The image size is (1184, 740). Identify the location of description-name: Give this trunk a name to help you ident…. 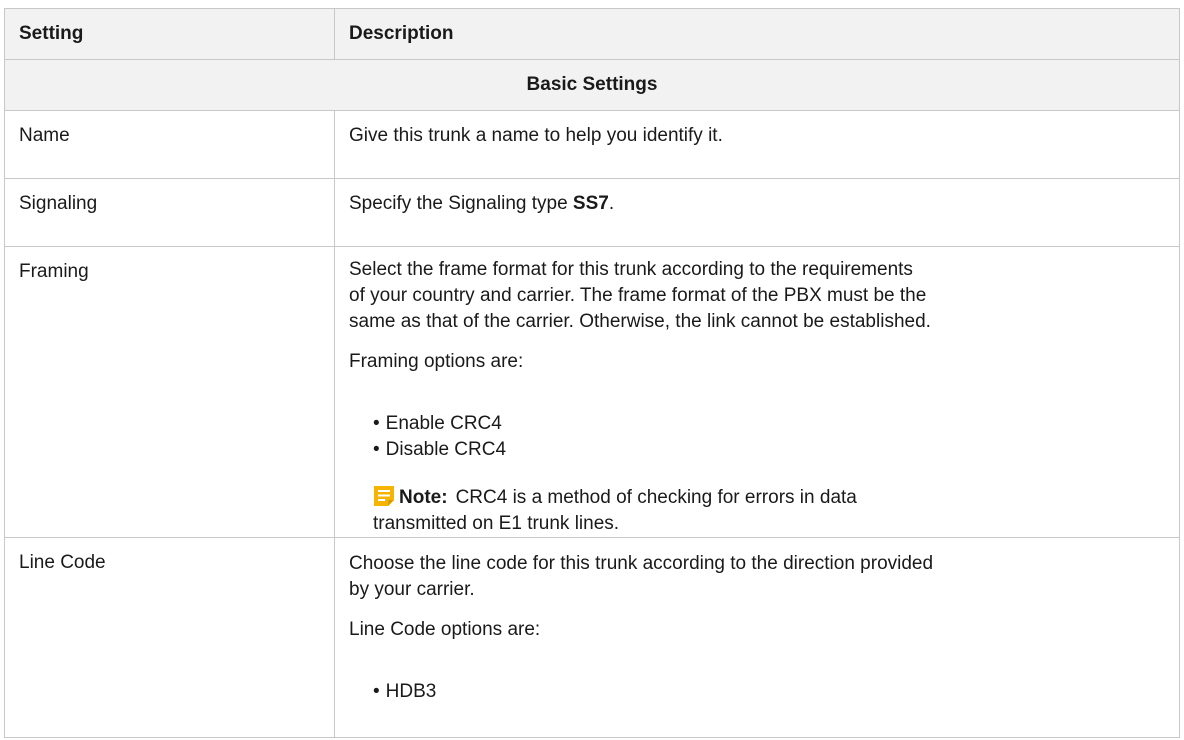
(757, 144).